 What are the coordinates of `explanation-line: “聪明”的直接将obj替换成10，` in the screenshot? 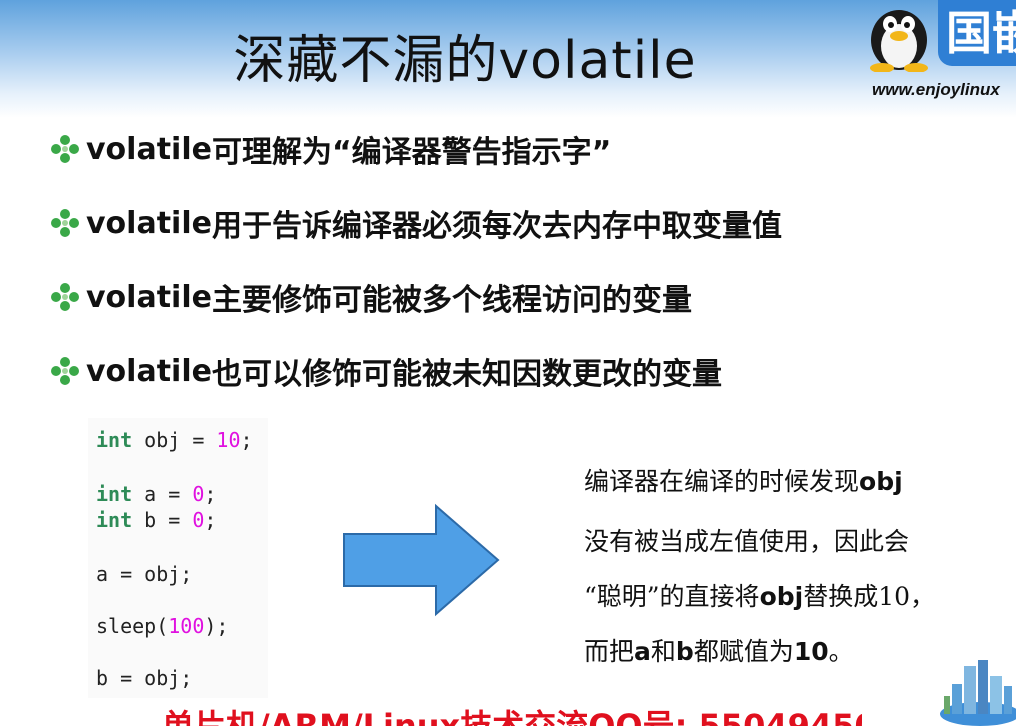 It's located at (760, 596).